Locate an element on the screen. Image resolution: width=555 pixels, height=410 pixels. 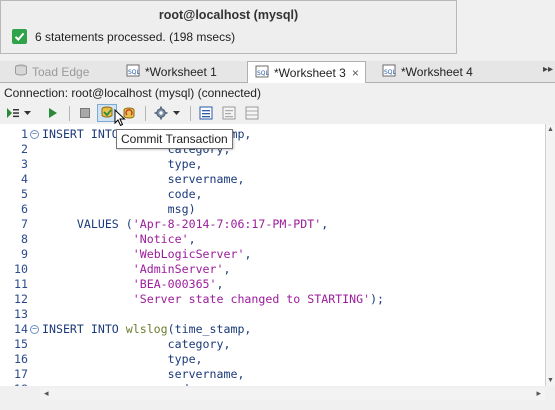
horizontal-scrollbar: ◂ ▸ is located at coordinates (292, 394).